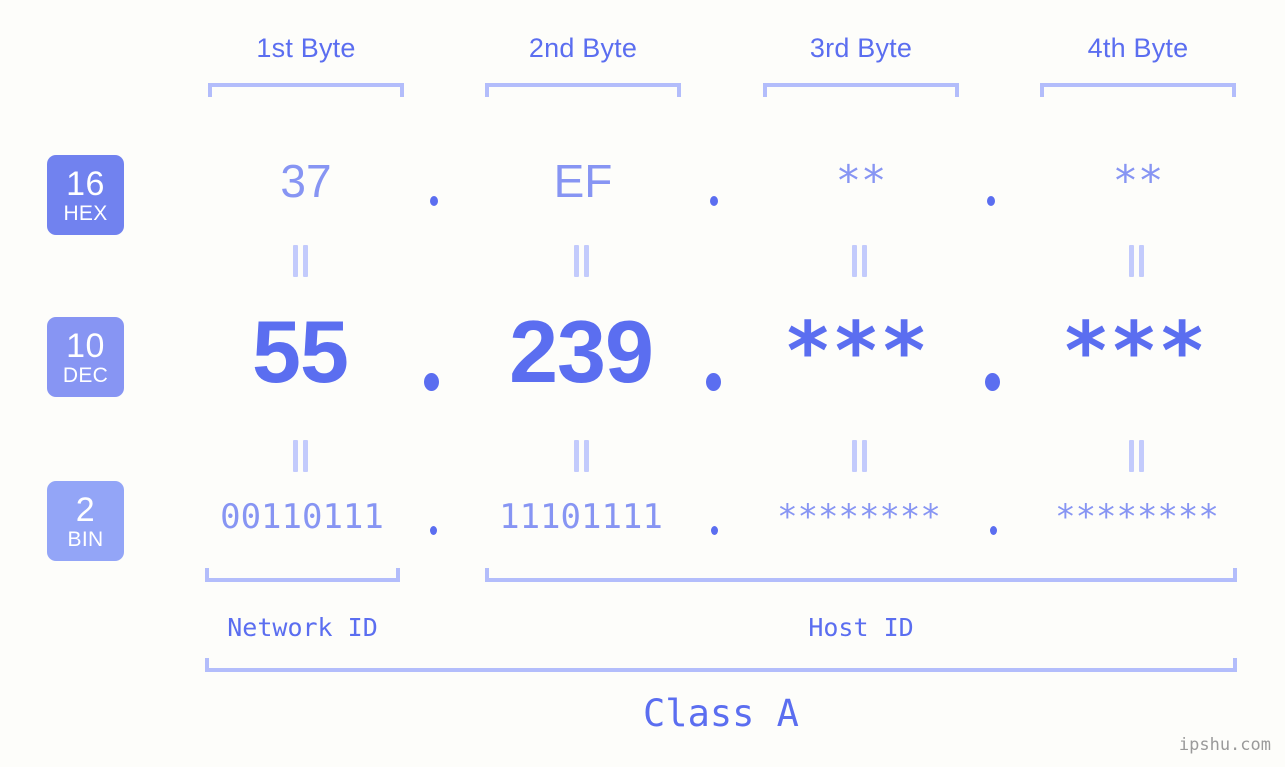 The width and height of the screenshot is (1285, 767). What do you see at coordinates (85, 539) in the screenshot?
I see `base-badge-bin-abbr: BIN` at bounding box center [85, 539].